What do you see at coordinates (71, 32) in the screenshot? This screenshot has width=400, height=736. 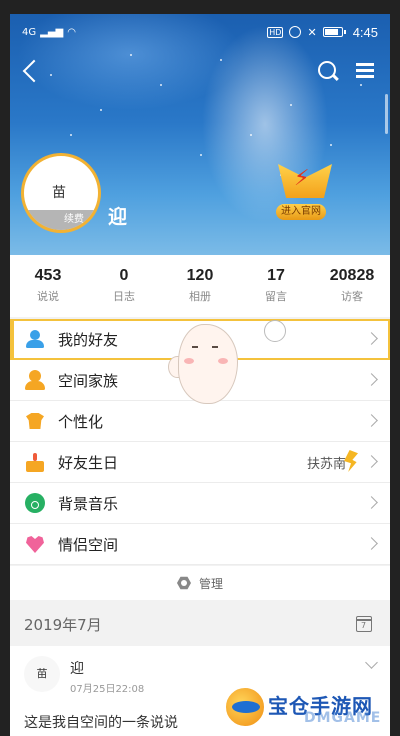 I see `wifi-icon: ◠` at bounding box center [71, 32].